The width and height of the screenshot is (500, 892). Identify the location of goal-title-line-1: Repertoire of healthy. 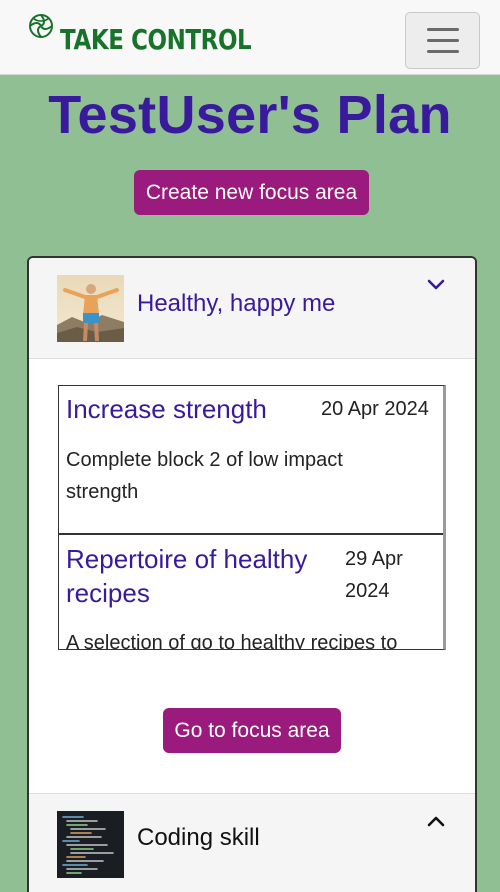
(187, 559).